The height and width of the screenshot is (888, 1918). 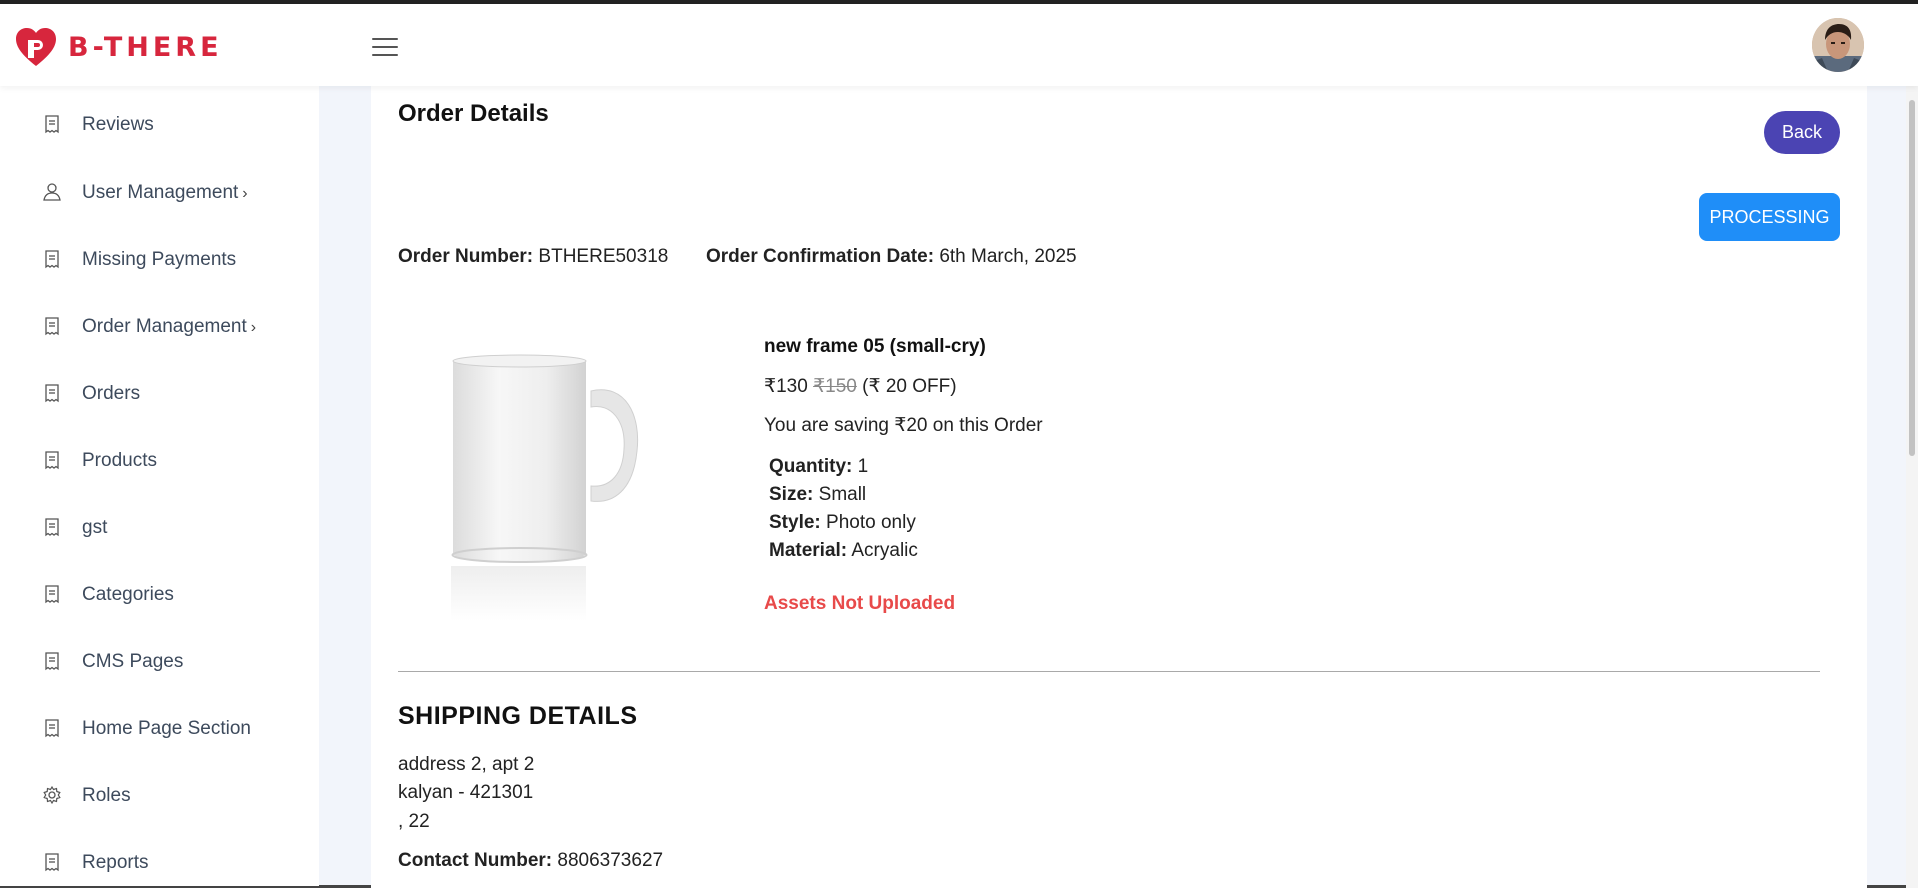 I want to click on sidebar-item-label: Reviews, so click(x=118, y=124).